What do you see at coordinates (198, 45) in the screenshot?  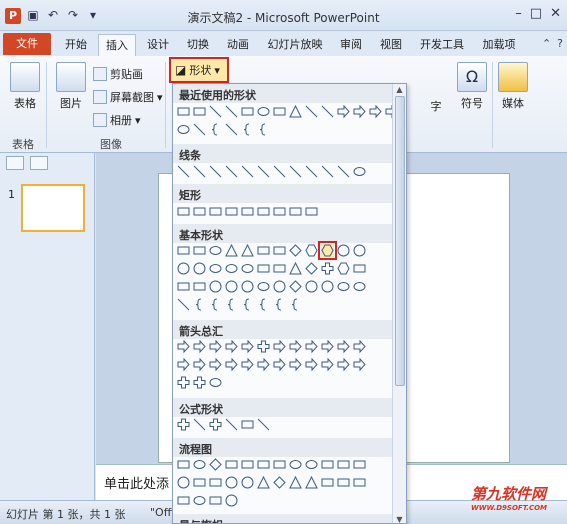 I see `tab-transitions: 切换` at bounding box center [198, 45].